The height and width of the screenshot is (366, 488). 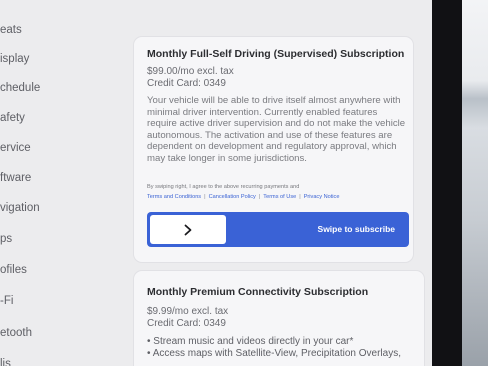 I want to click on swipe-label: Swipe to subscribe, so click(x=356, y=229).